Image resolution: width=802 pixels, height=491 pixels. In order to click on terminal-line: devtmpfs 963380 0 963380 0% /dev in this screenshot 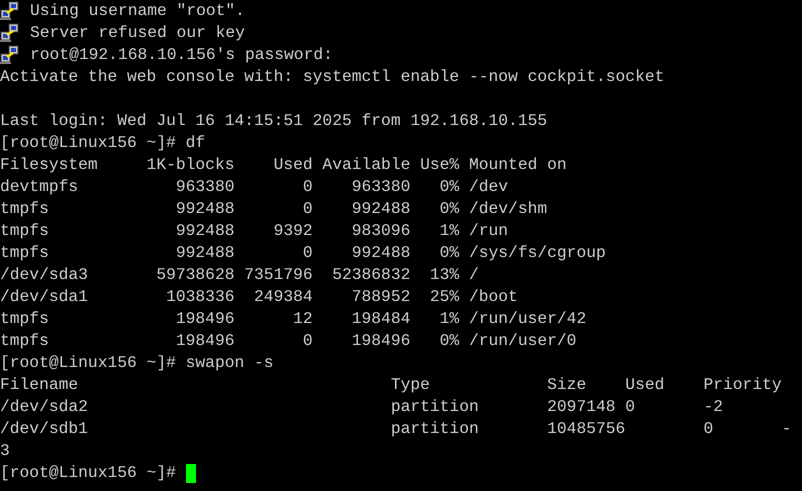, I will do `click(254, 187)`.